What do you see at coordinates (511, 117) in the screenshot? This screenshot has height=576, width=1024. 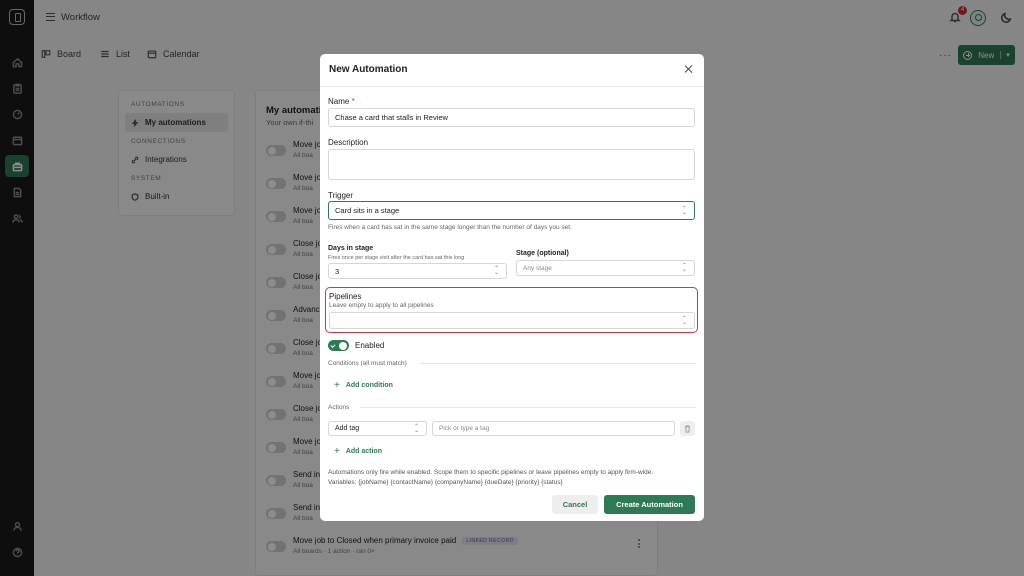 I see `name-field: Chase a card that stalls in Review` at bounding box center [511, 117].